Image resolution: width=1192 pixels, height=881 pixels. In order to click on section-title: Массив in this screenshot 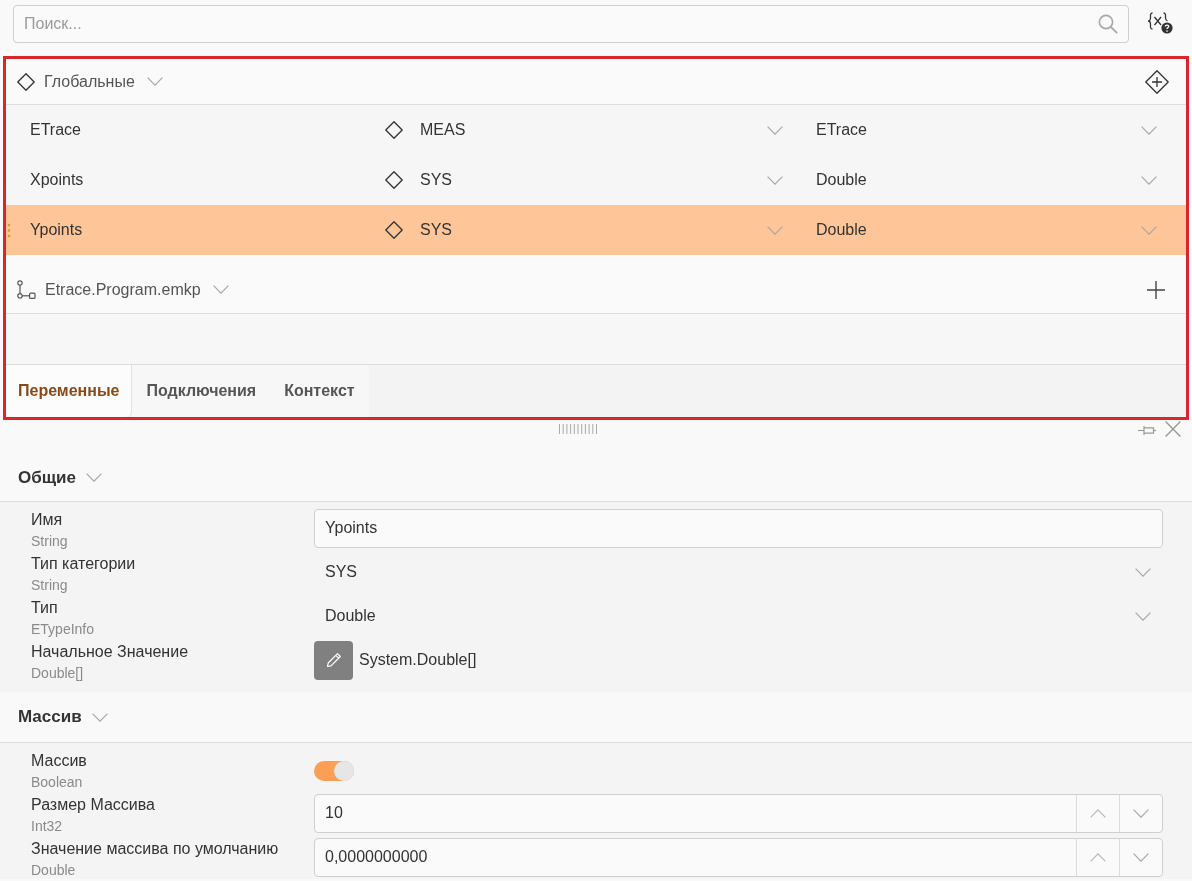, I will do `click(50, 717)`.